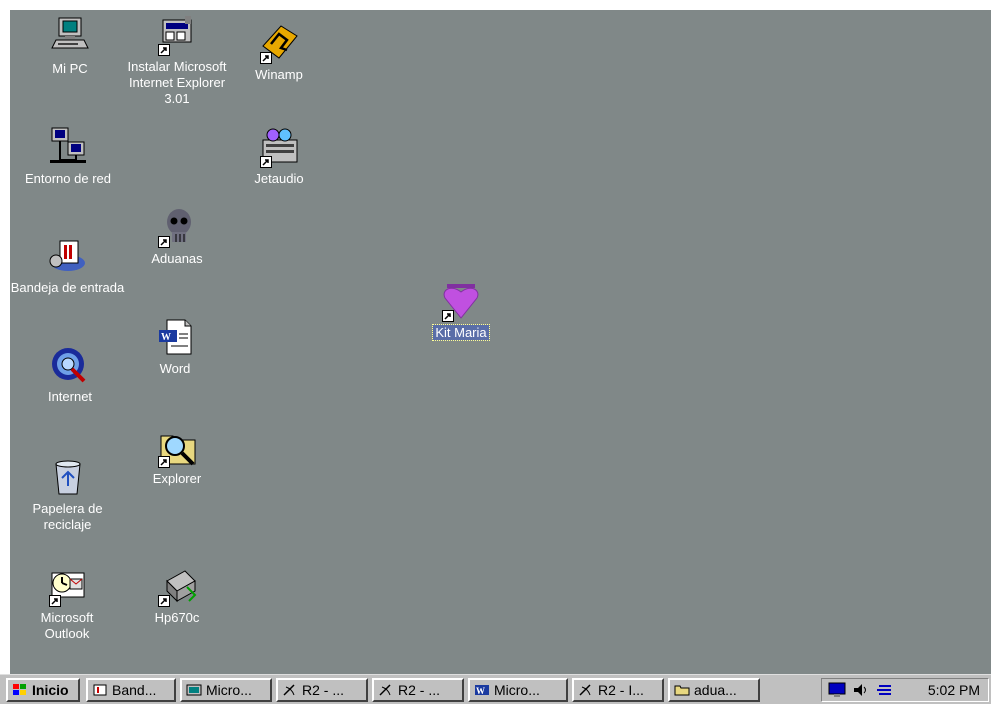 The image size is (991, 704). I want to click on globe-icon, so click(70, 365).